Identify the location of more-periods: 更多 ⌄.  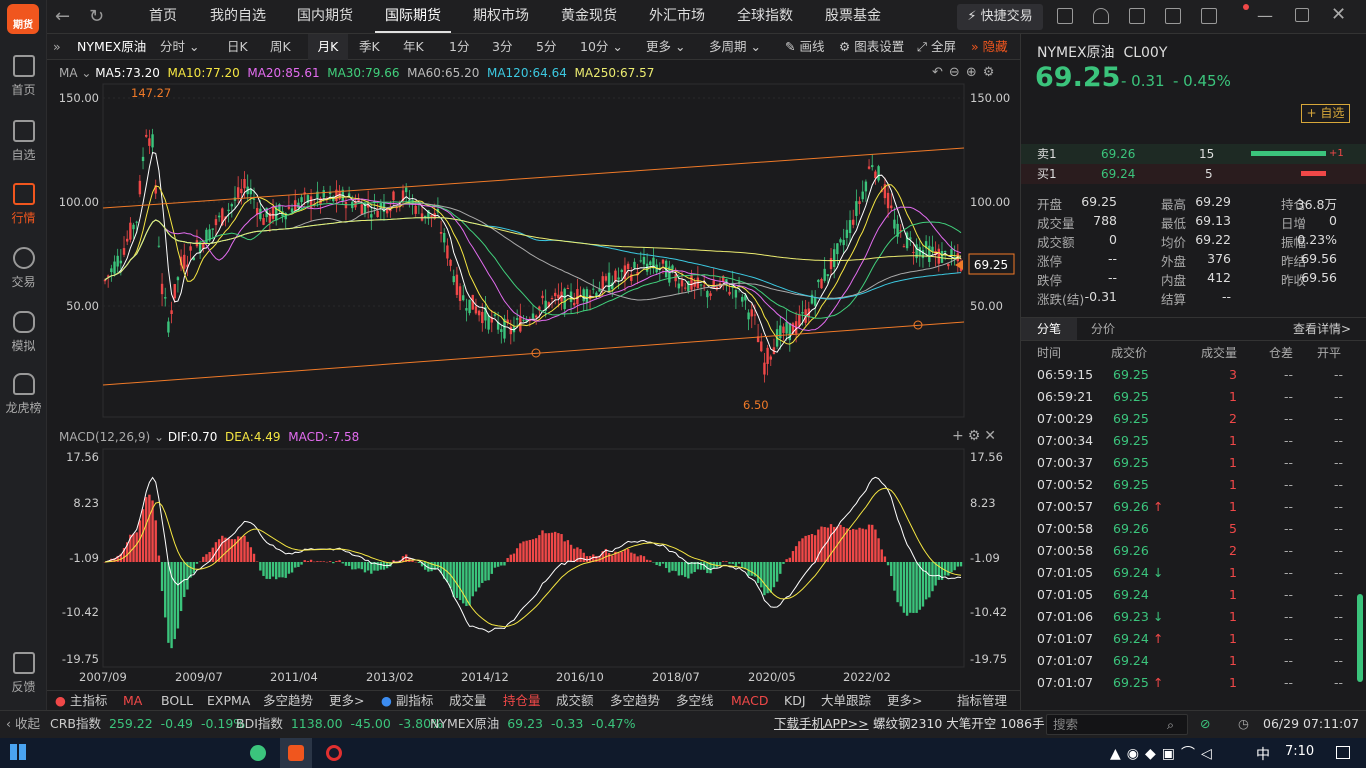
(665, 47).